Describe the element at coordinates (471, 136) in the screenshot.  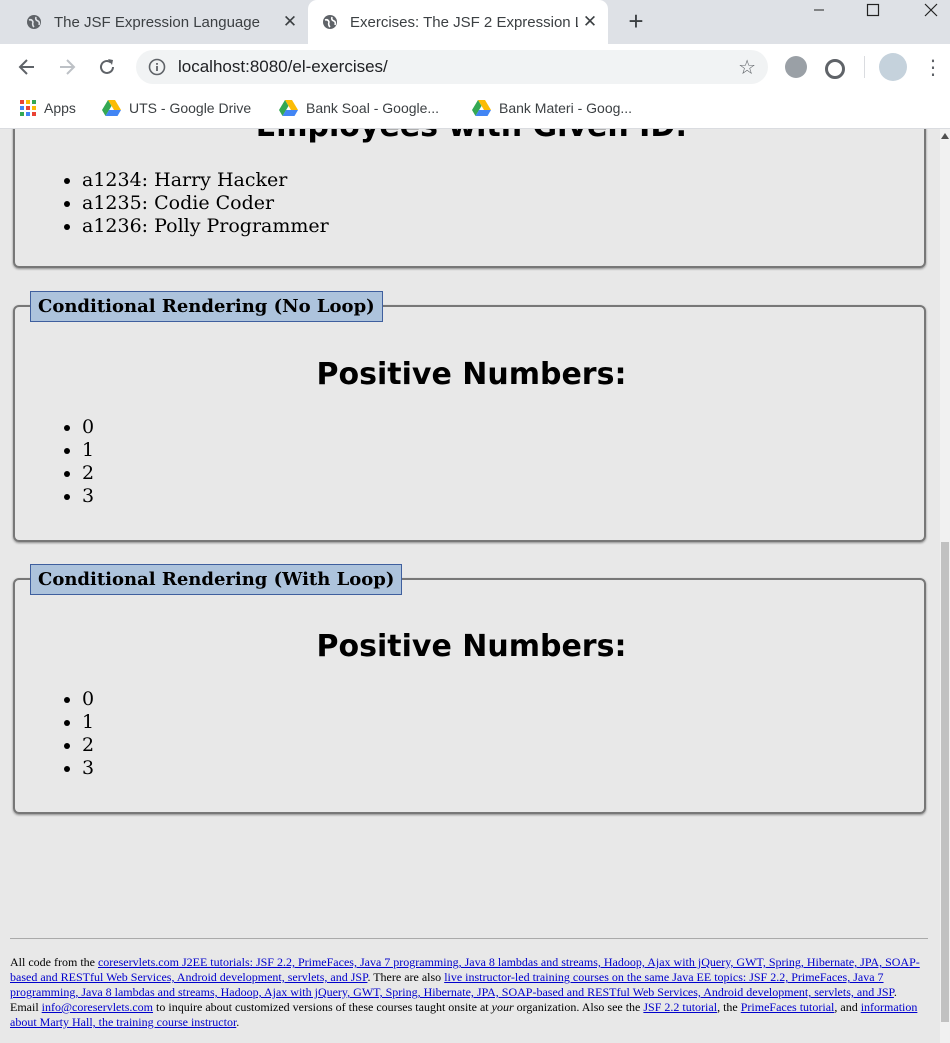
I see `employees-heading: Employees with Given ID:` at that location.